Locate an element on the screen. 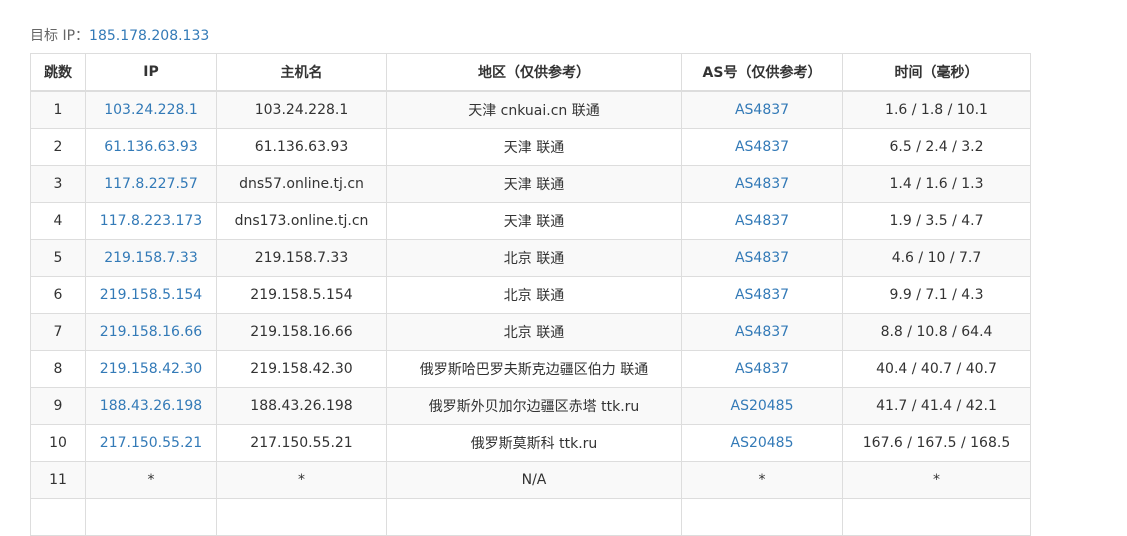 The image size is (1127, 536). cell-time: 6.5 / 2.4 / 3.2 is located at coordinates (936, 147).